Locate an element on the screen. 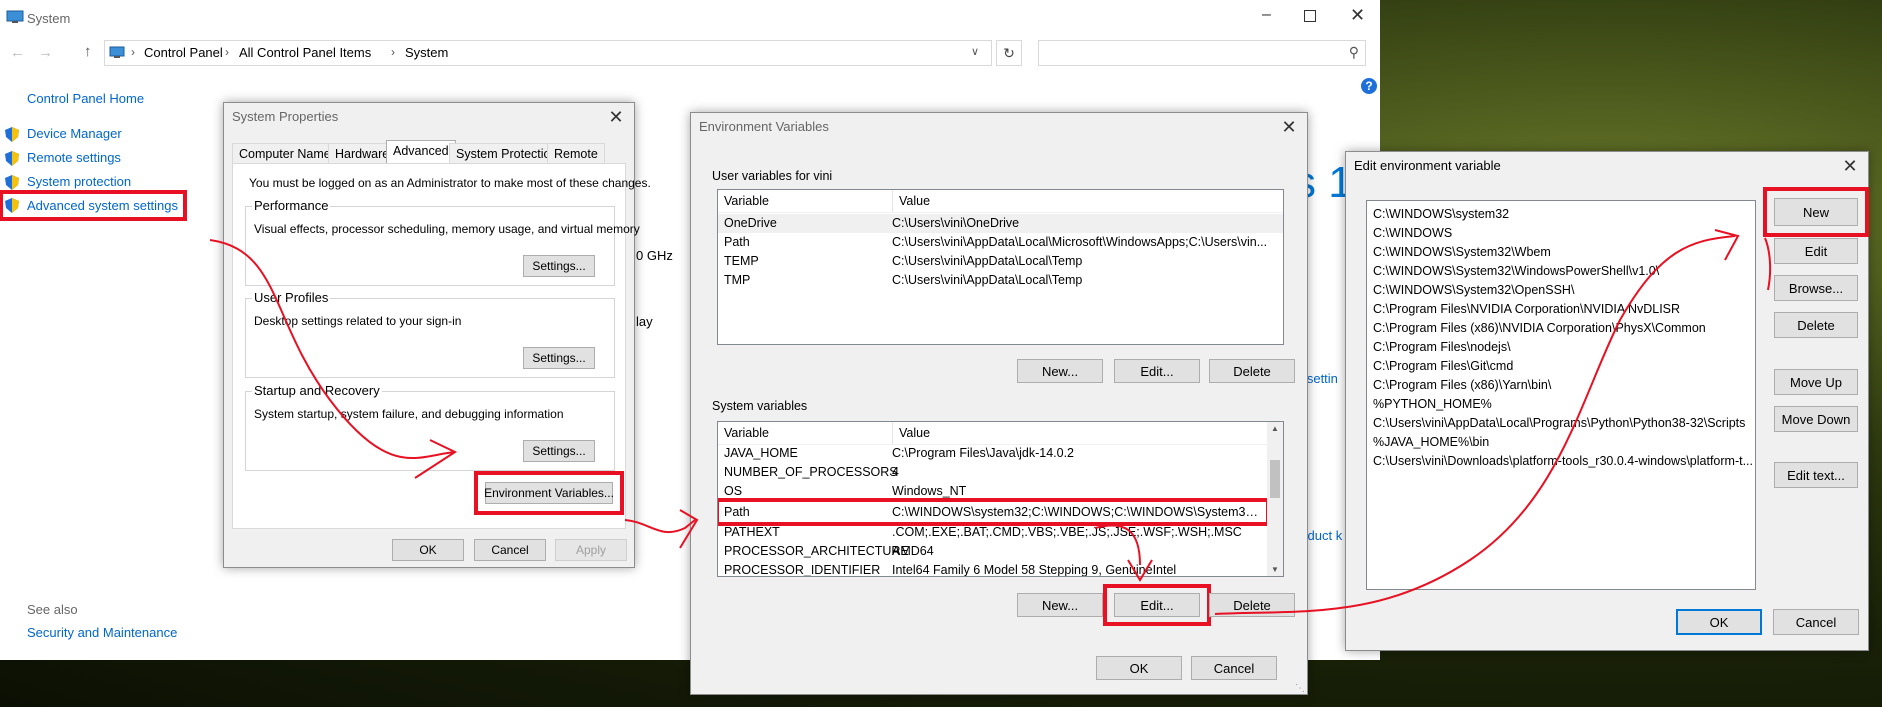 Image resolution: width=1882 pixels, height=707 pixels. row-value: C:\Program Files\Java\jdk-14.0.2 is located at coordinates (983, 453).